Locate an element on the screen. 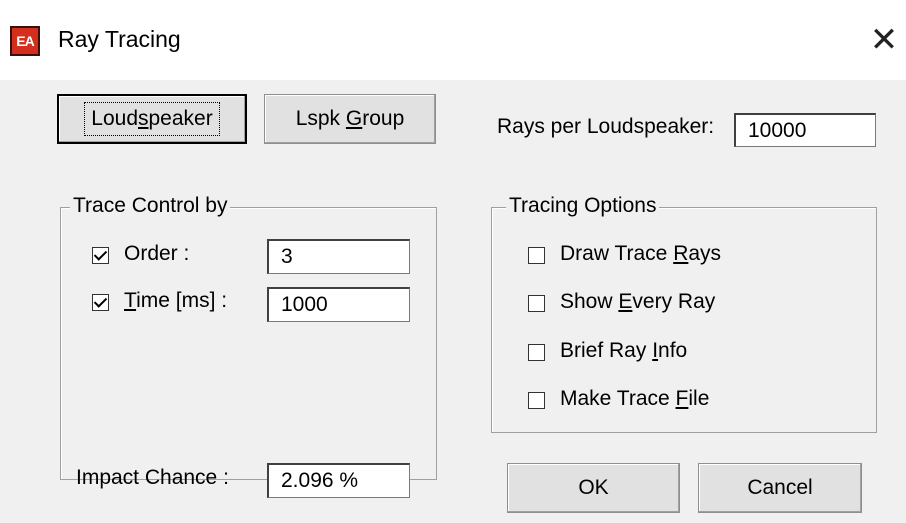  time-input: 1000 is located at coordinates (338, 304).